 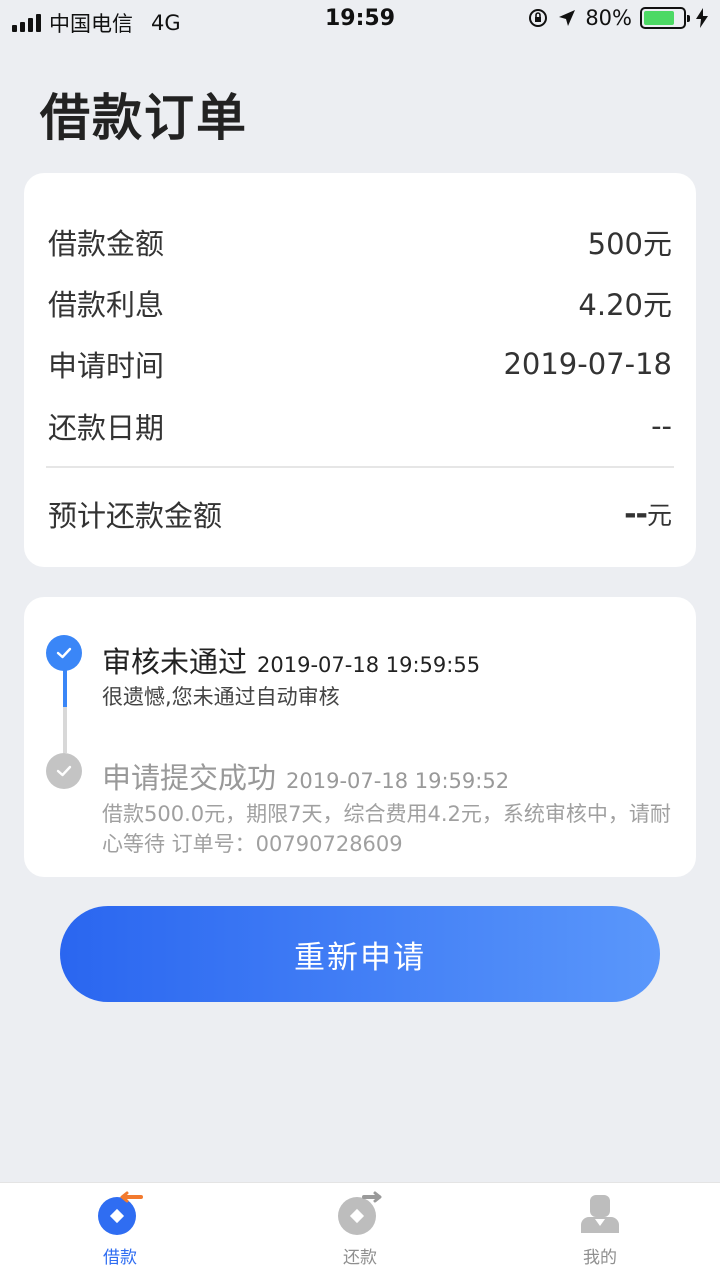 I want to click on repay-icon, so click(x=360, y=1213).